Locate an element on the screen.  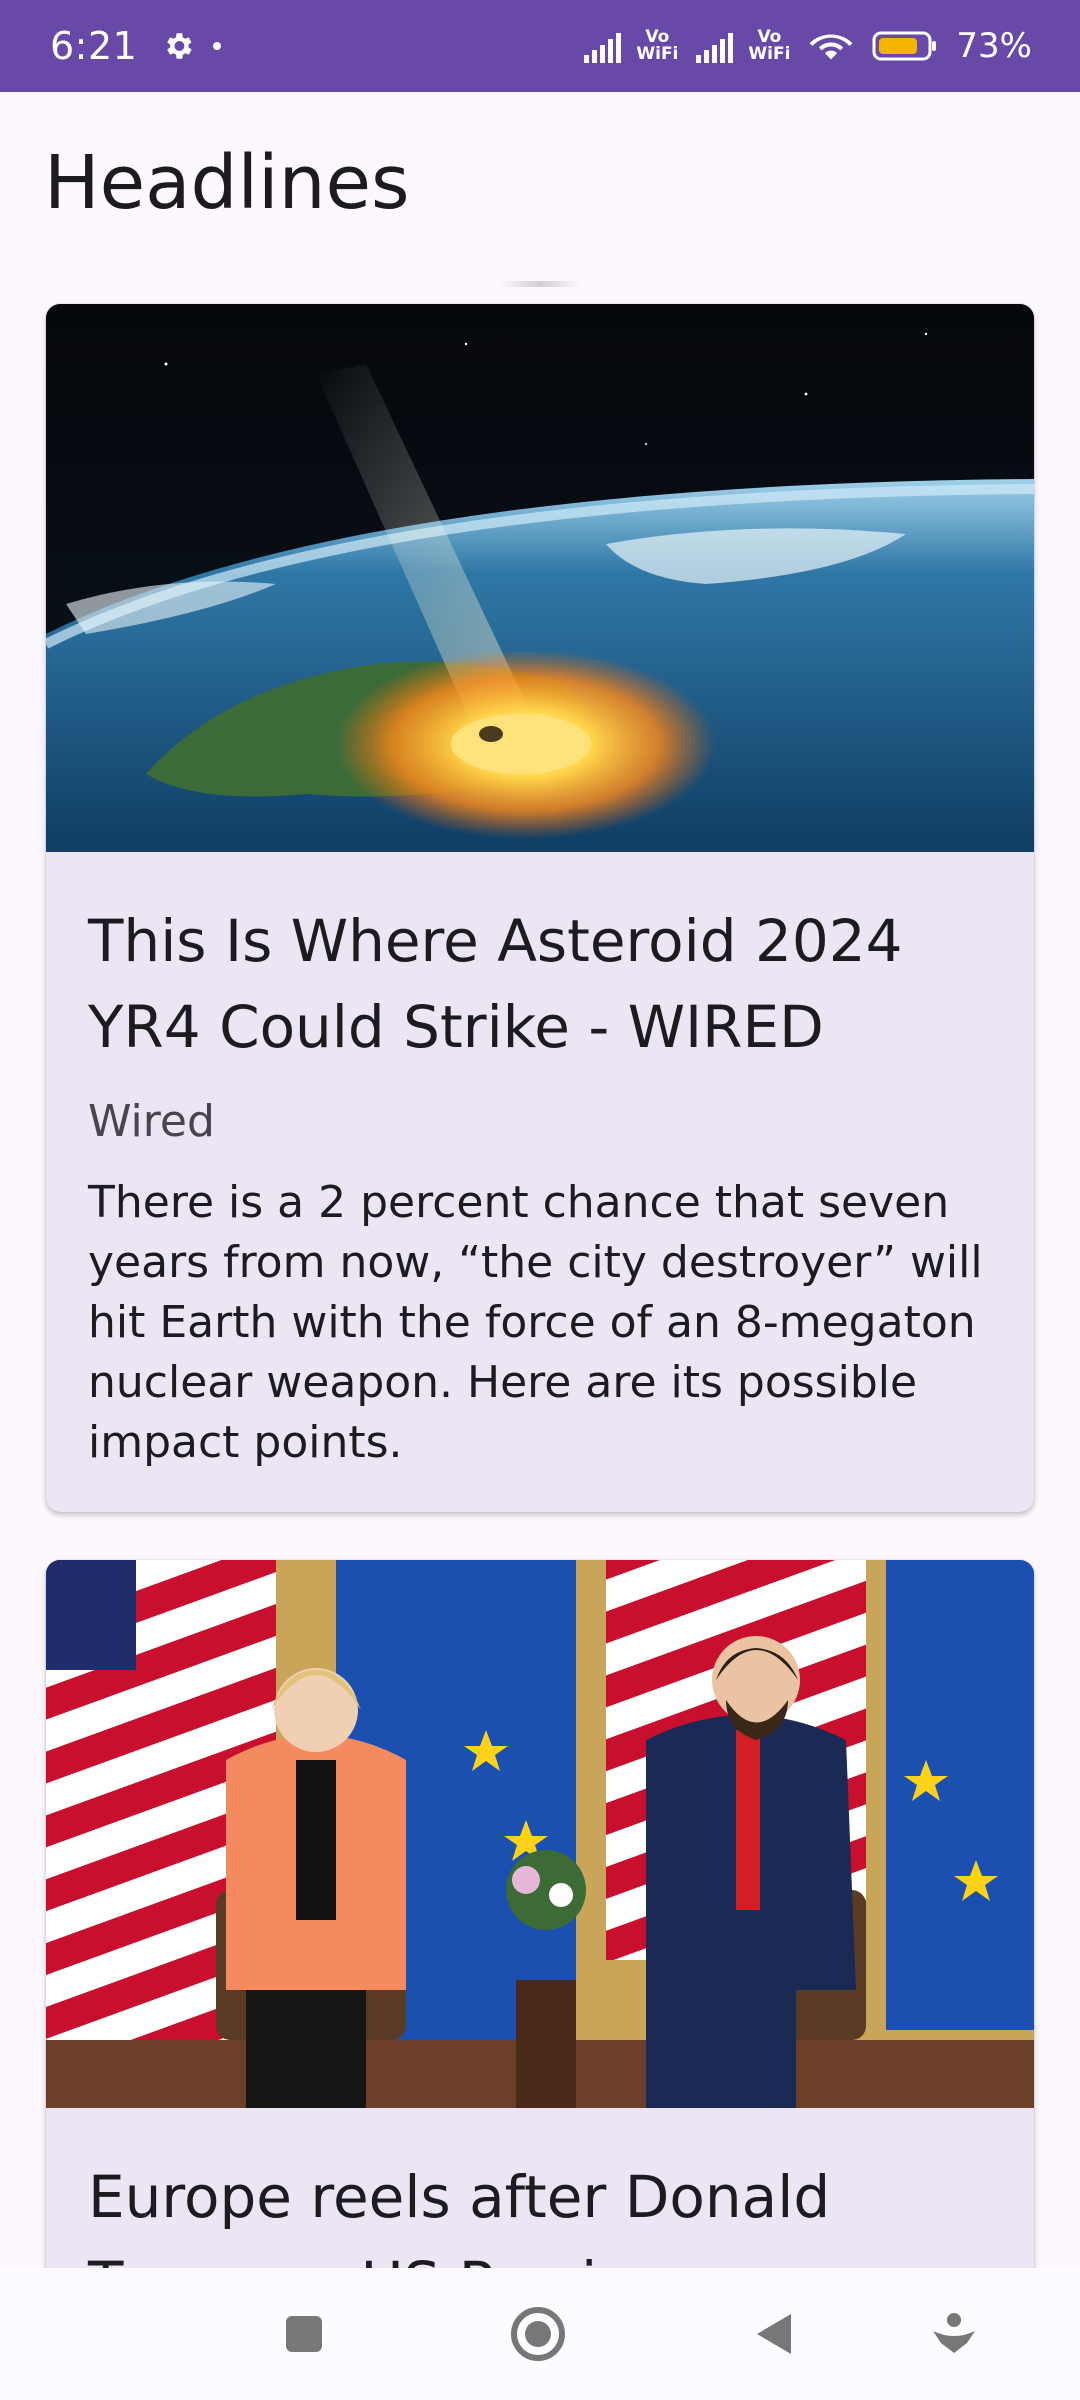
system-nav-bar is located at coordinates (540, 2334).